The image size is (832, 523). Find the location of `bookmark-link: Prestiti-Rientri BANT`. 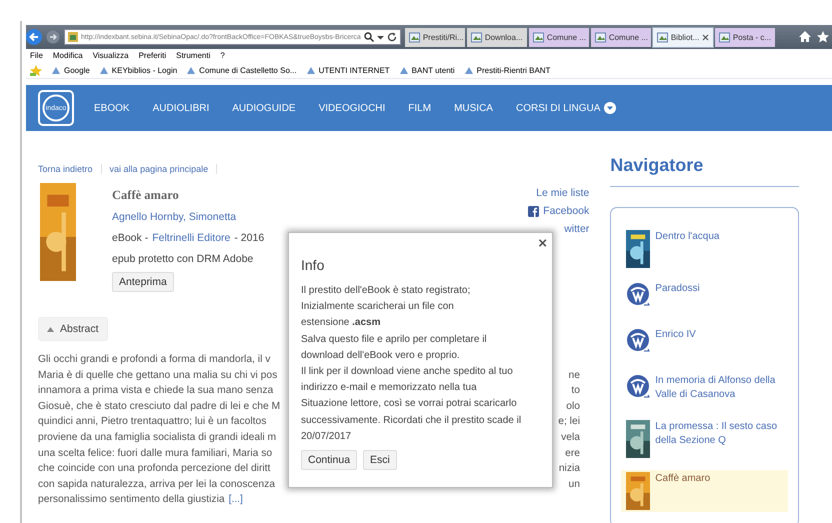

bookmark-link: Prestiti-Rientri BANT is located at coordinates (507, 70).